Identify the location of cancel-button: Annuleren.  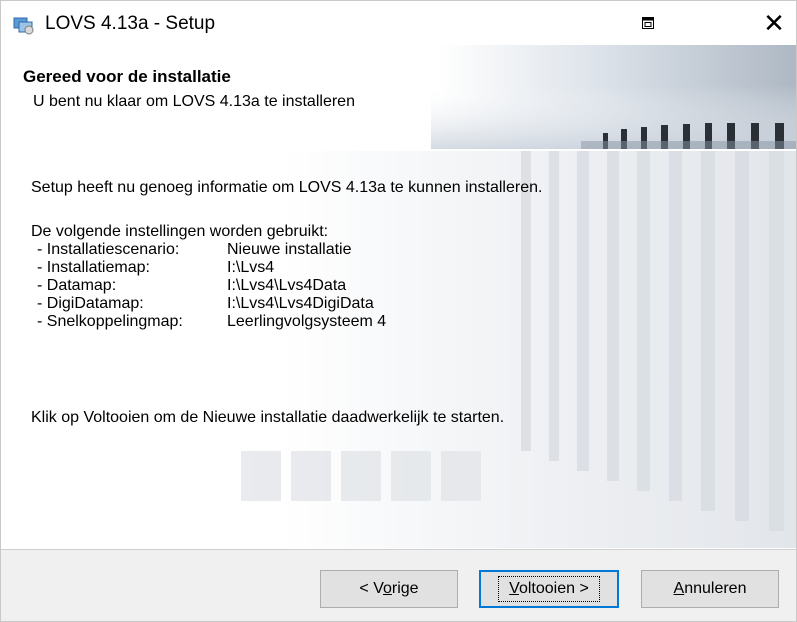
(710, 589).